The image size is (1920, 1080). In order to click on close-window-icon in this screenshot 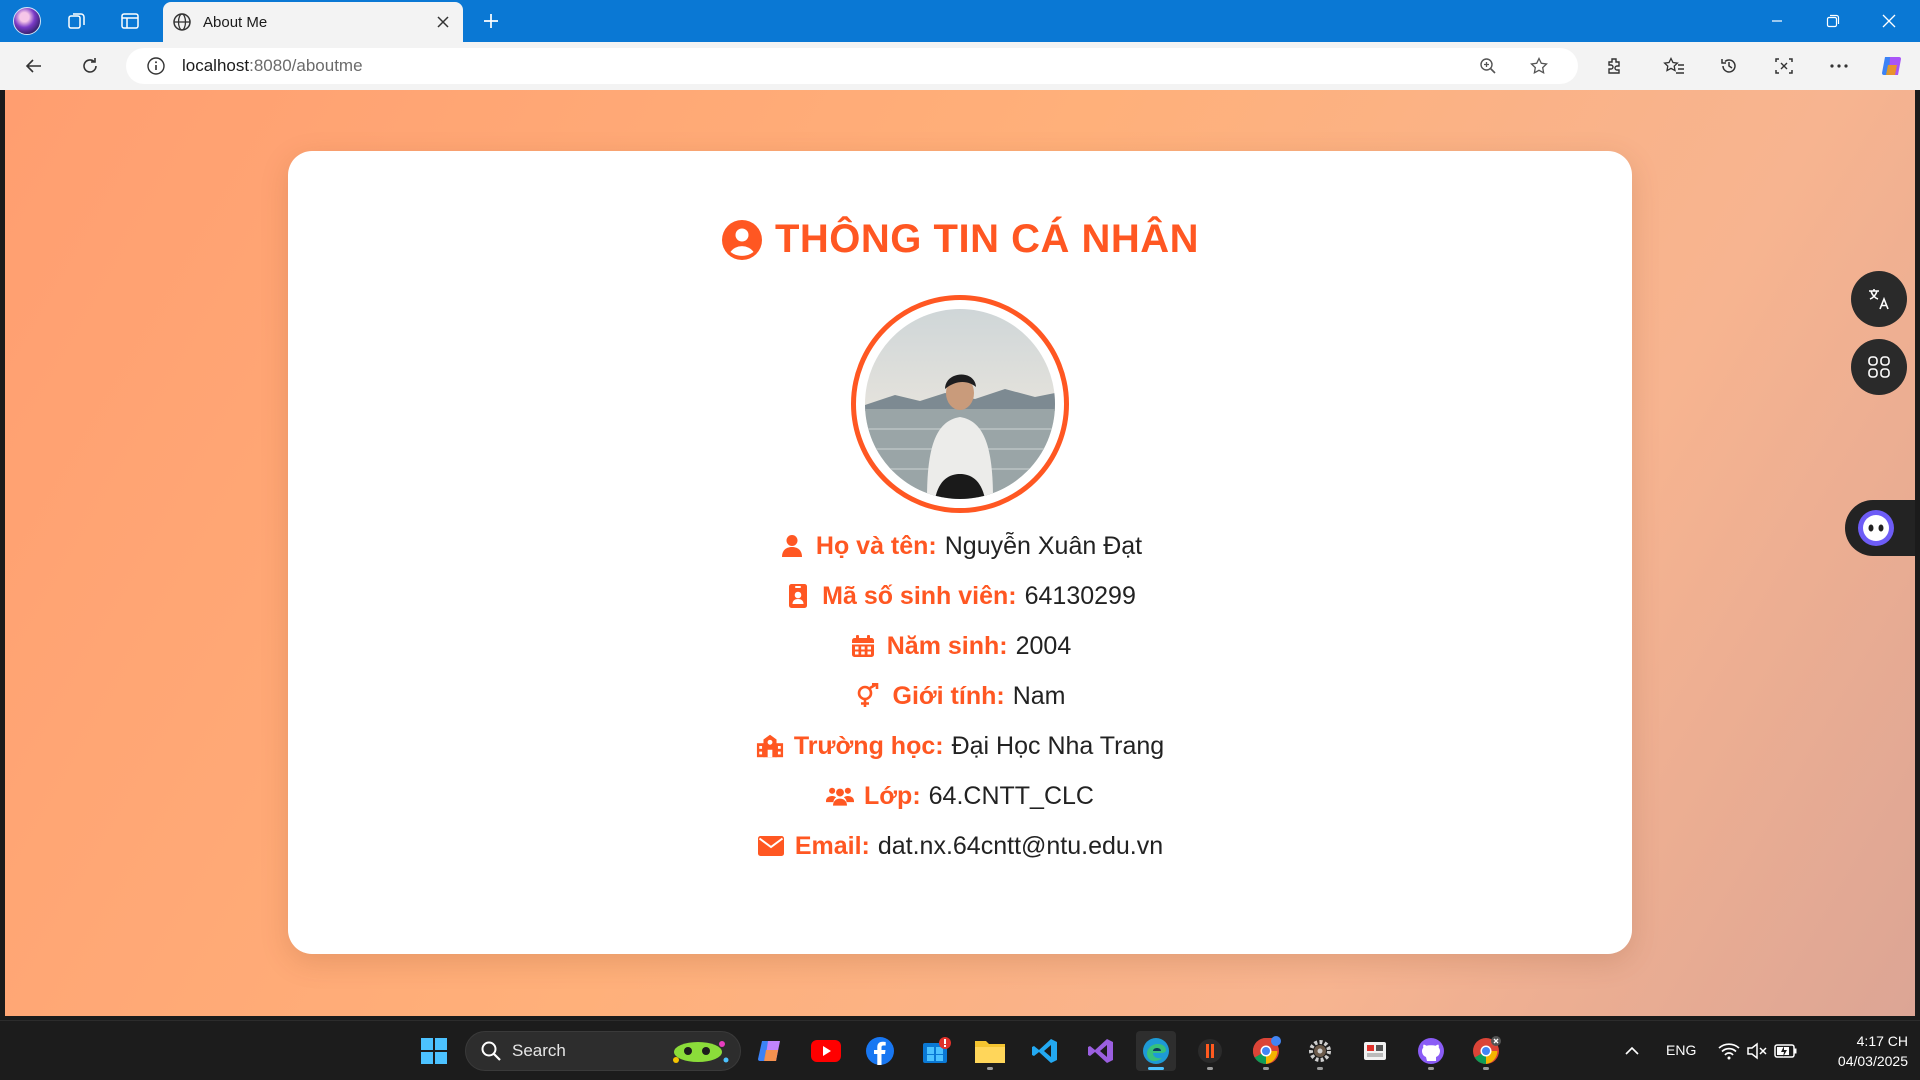, I will do `click(1889, 21)`.